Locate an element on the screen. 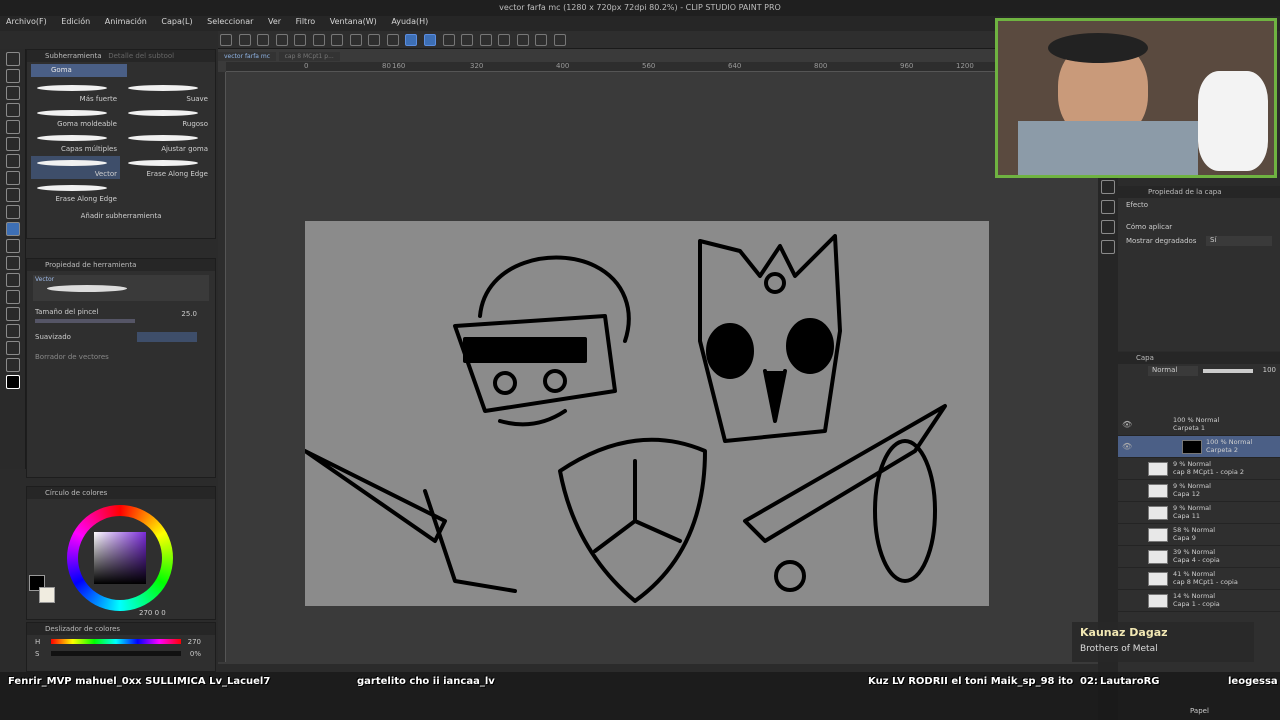  snap-ruler-icon is located at coordinates (411, 40).